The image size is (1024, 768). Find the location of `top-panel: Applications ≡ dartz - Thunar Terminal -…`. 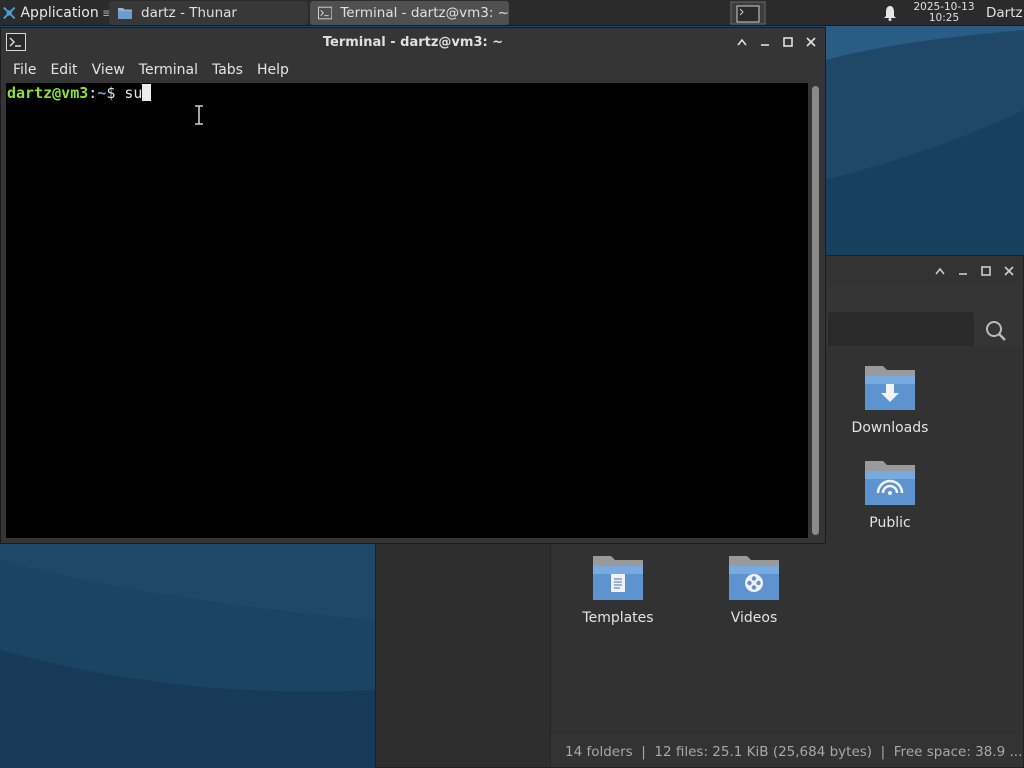

top-panel: Applications ≡ dartz - Thunar Terminal -… is located at coordinates (512, 13).